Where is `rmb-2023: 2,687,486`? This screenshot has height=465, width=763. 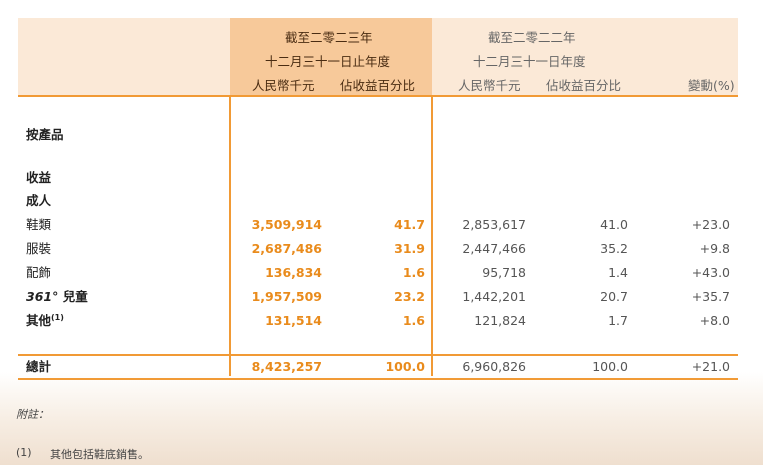
rmb-2023: 2,687,486 is located at coordinates (286, 248).